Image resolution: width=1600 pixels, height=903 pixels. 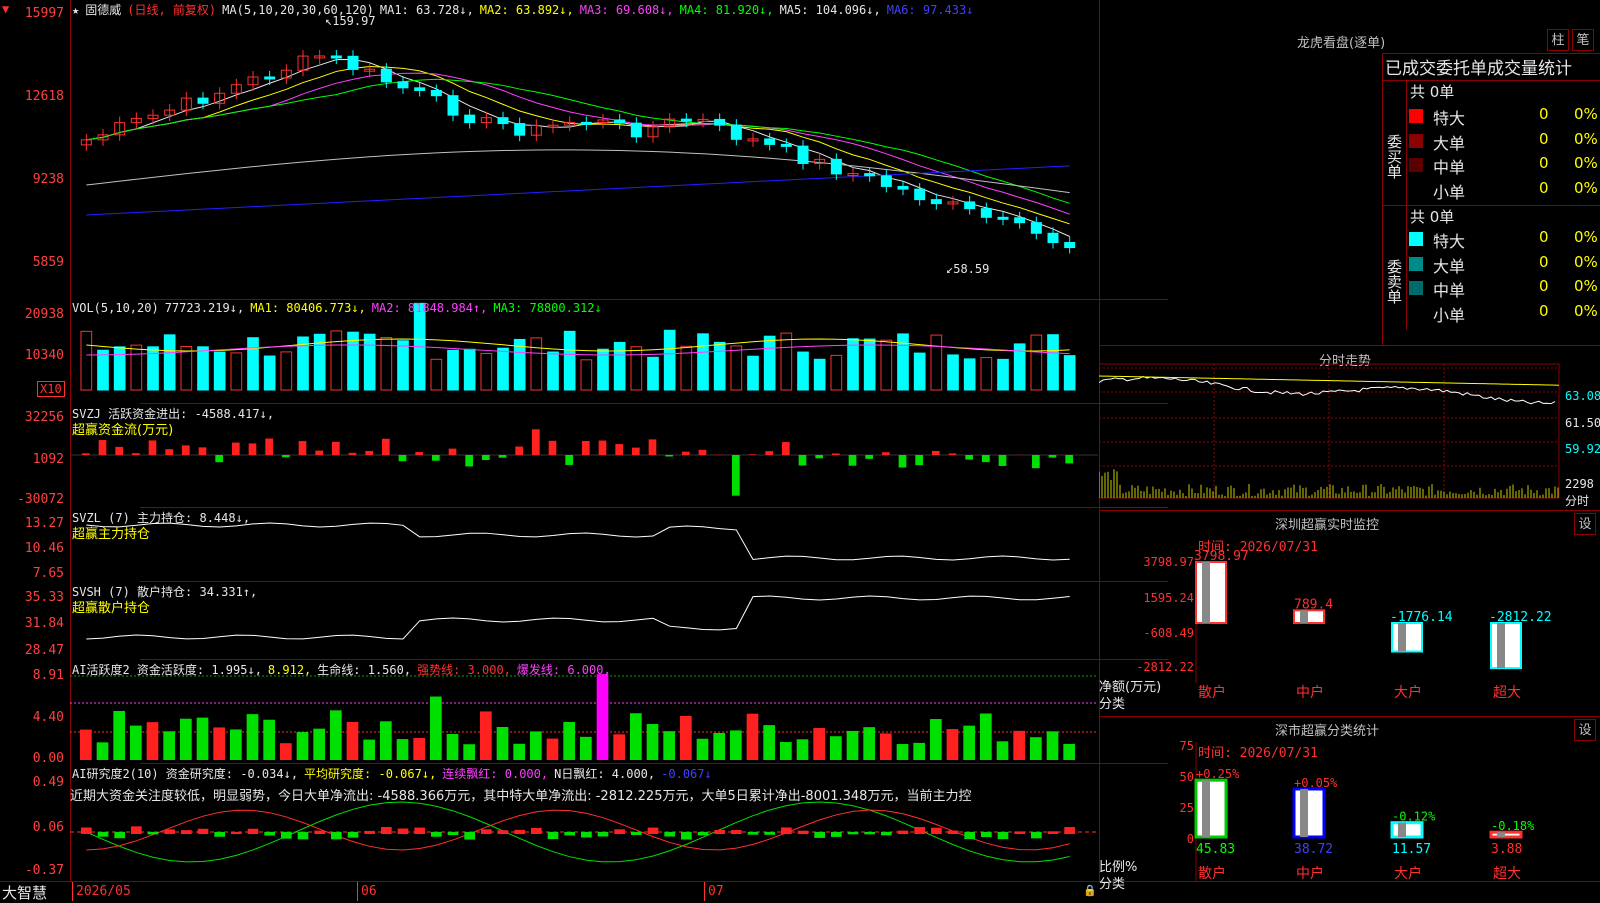 I want to click on menu-arrow-icon: ▼, so click(x=5, y=9).